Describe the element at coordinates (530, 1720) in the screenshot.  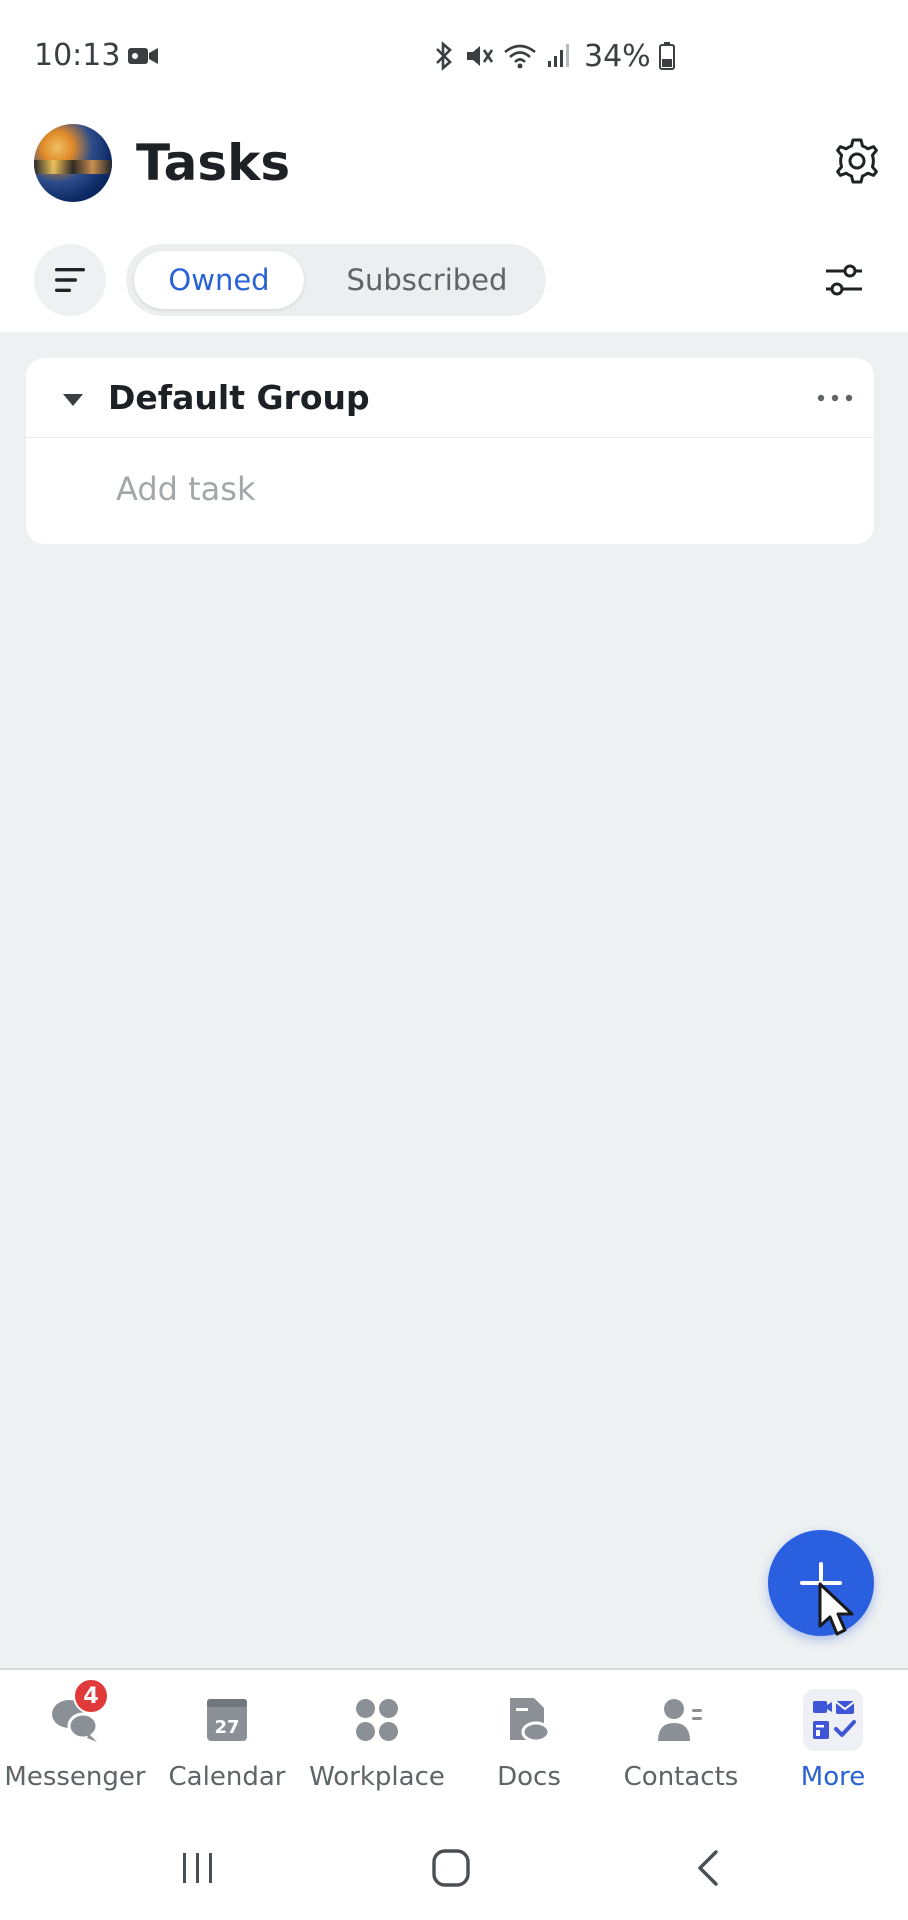
I see `docs-icon` at that location.